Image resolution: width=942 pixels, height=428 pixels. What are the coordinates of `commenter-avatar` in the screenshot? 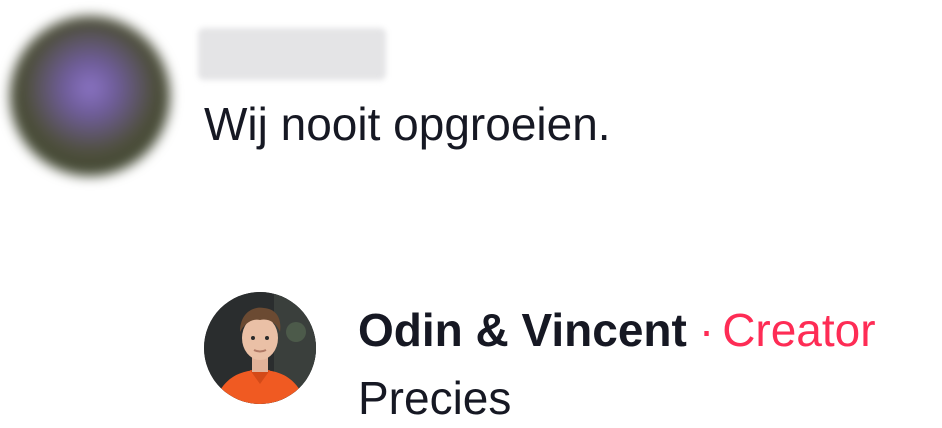 It's located at (90, 96).